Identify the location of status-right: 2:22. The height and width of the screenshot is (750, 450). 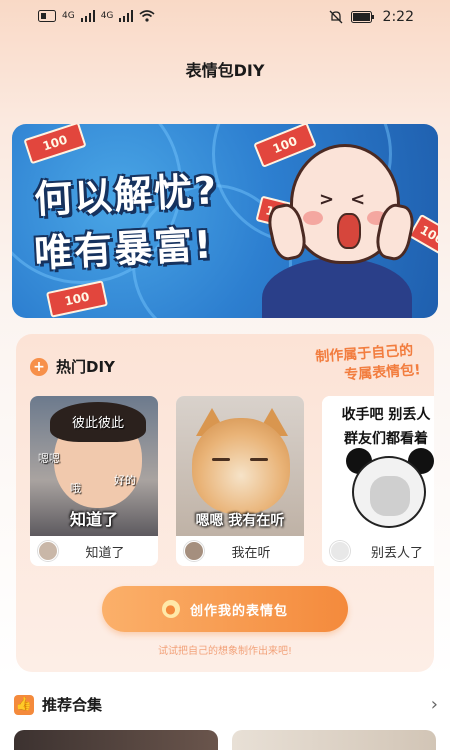
(371, 17).